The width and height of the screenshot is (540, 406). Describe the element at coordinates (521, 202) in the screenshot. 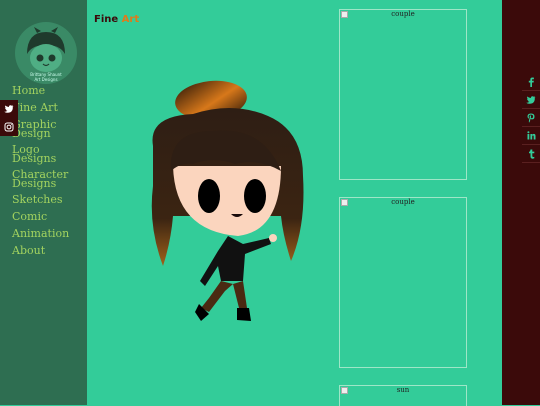

I see `right-social-bar` at that location.